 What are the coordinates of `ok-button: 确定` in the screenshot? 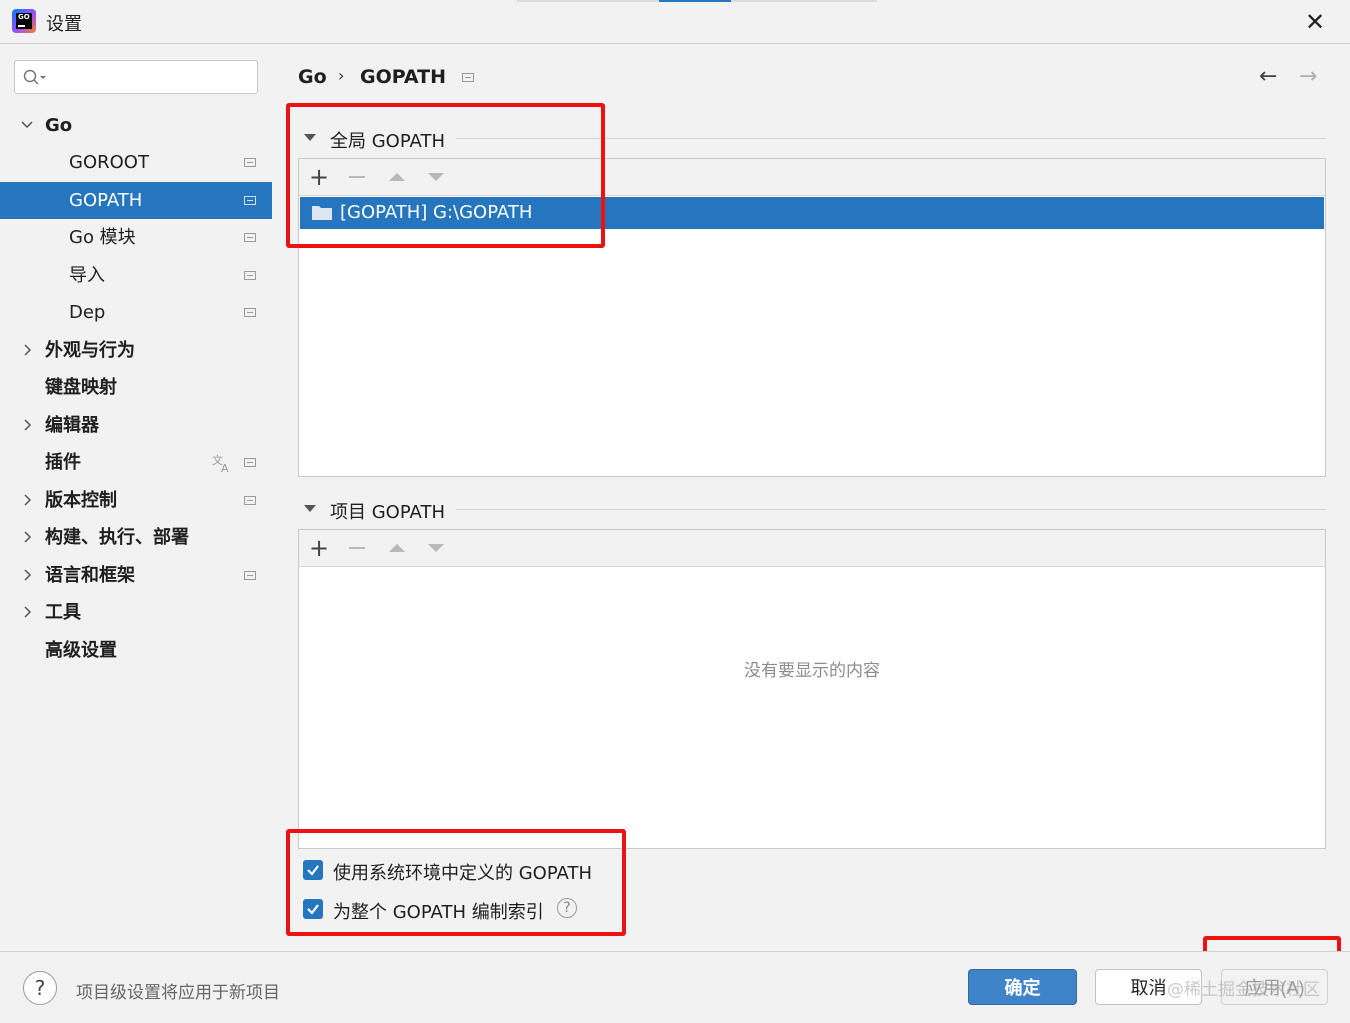 It's located at (1022, 987).